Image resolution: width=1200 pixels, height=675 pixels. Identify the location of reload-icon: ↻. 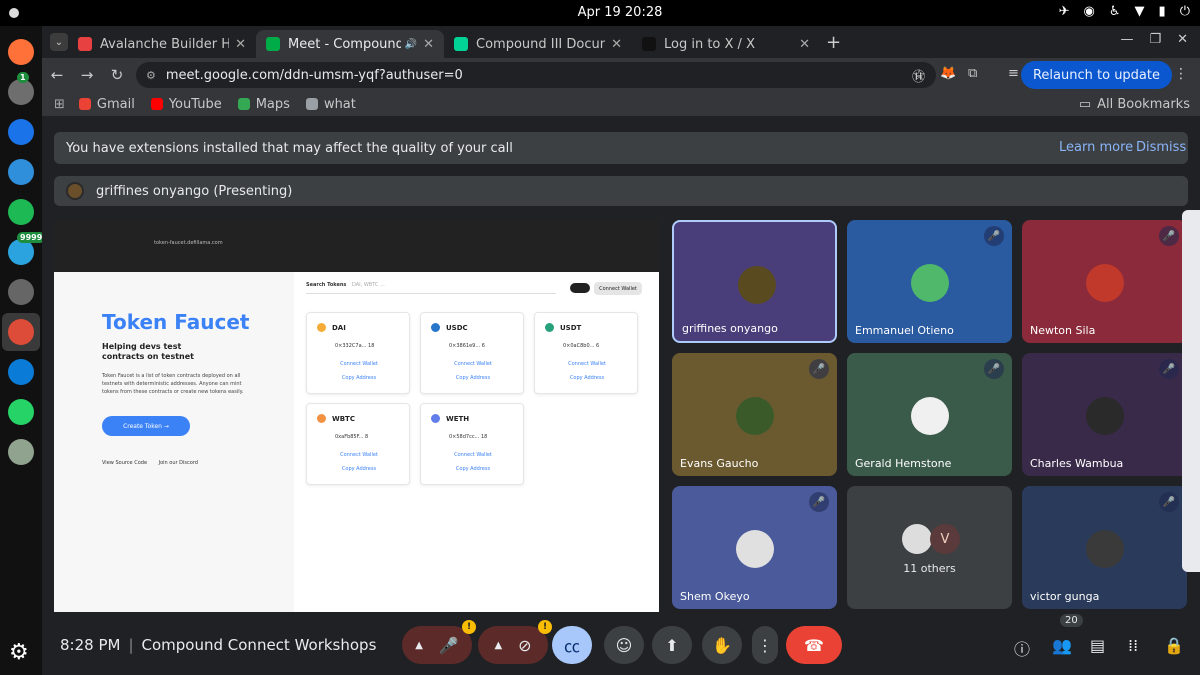
(117, 75).